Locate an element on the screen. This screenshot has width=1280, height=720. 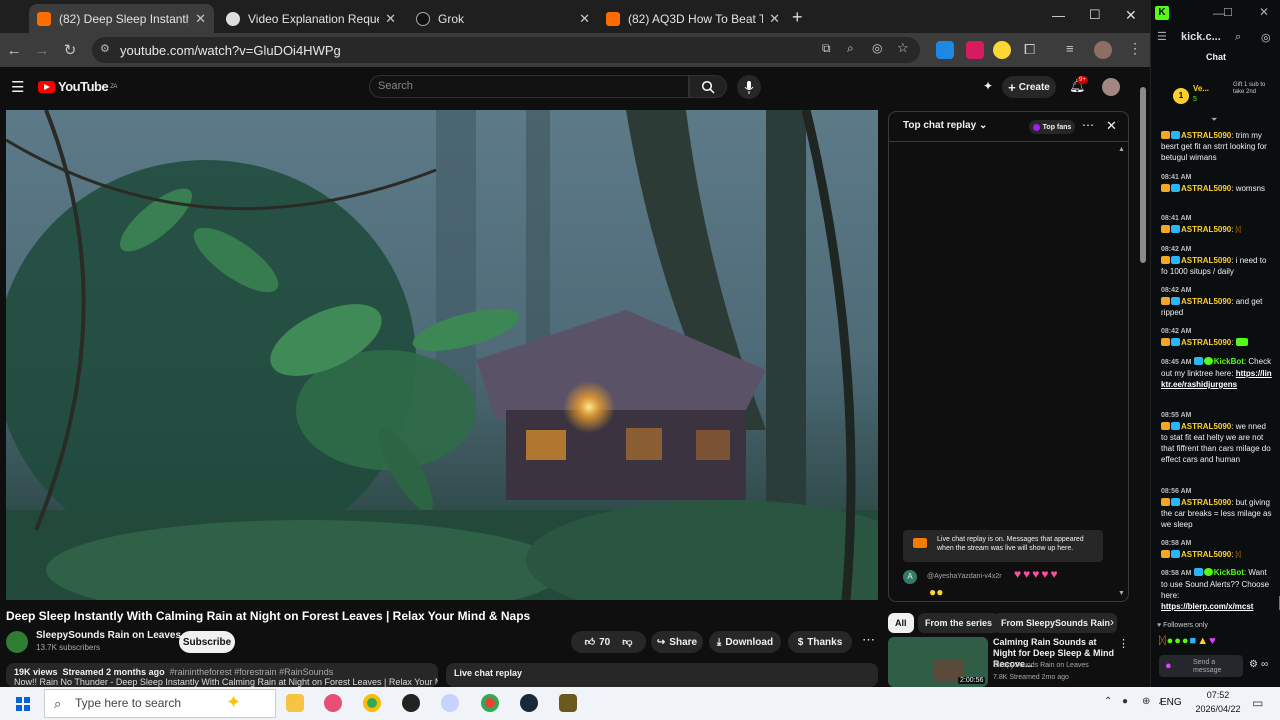
microphone-tray-icon: ● is located at coordinates (1125, 701).